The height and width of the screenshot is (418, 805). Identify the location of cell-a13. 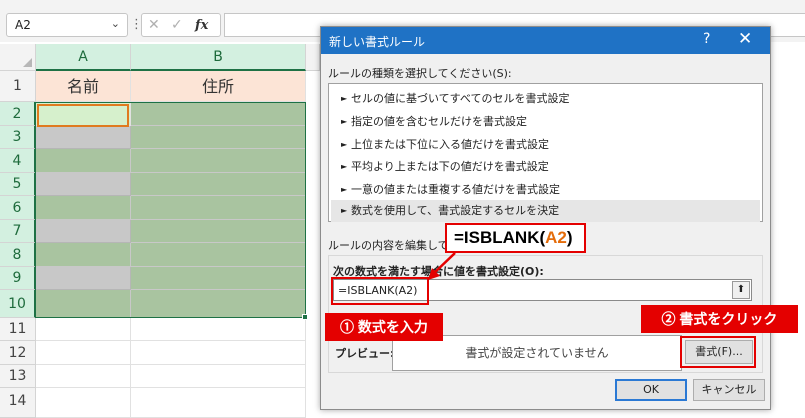
(83, 376).